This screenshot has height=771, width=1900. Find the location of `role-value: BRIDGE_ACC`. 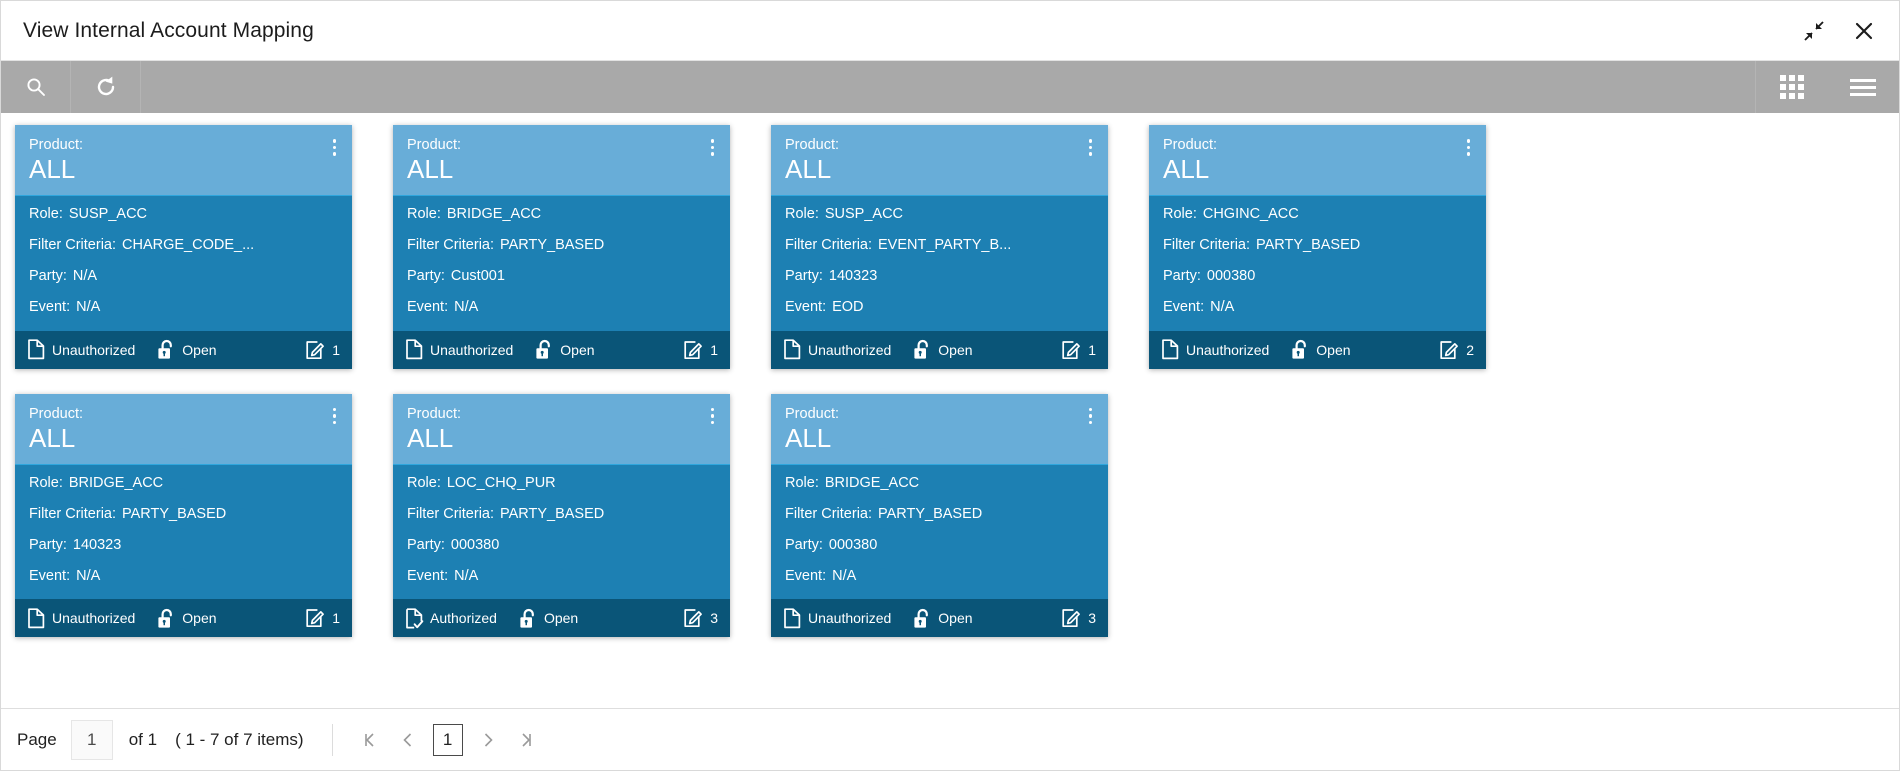

role-value: BRIDGE_ACC is located at coordinates (494, 214).